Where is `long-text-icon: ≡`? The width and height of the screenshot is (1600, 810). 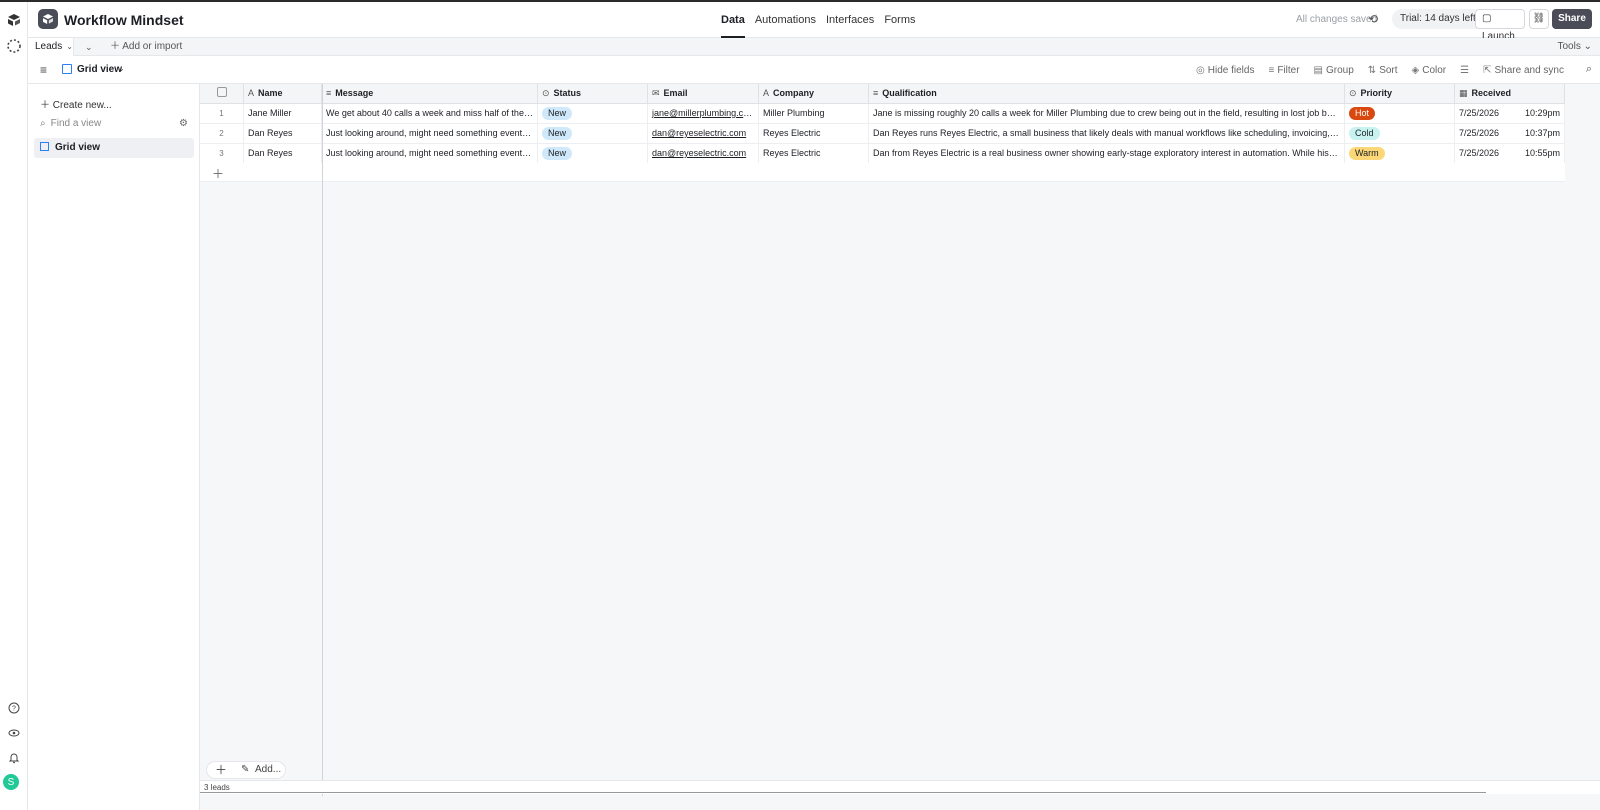
long-text-icon: ≡ is located at coordinates (329, 93).